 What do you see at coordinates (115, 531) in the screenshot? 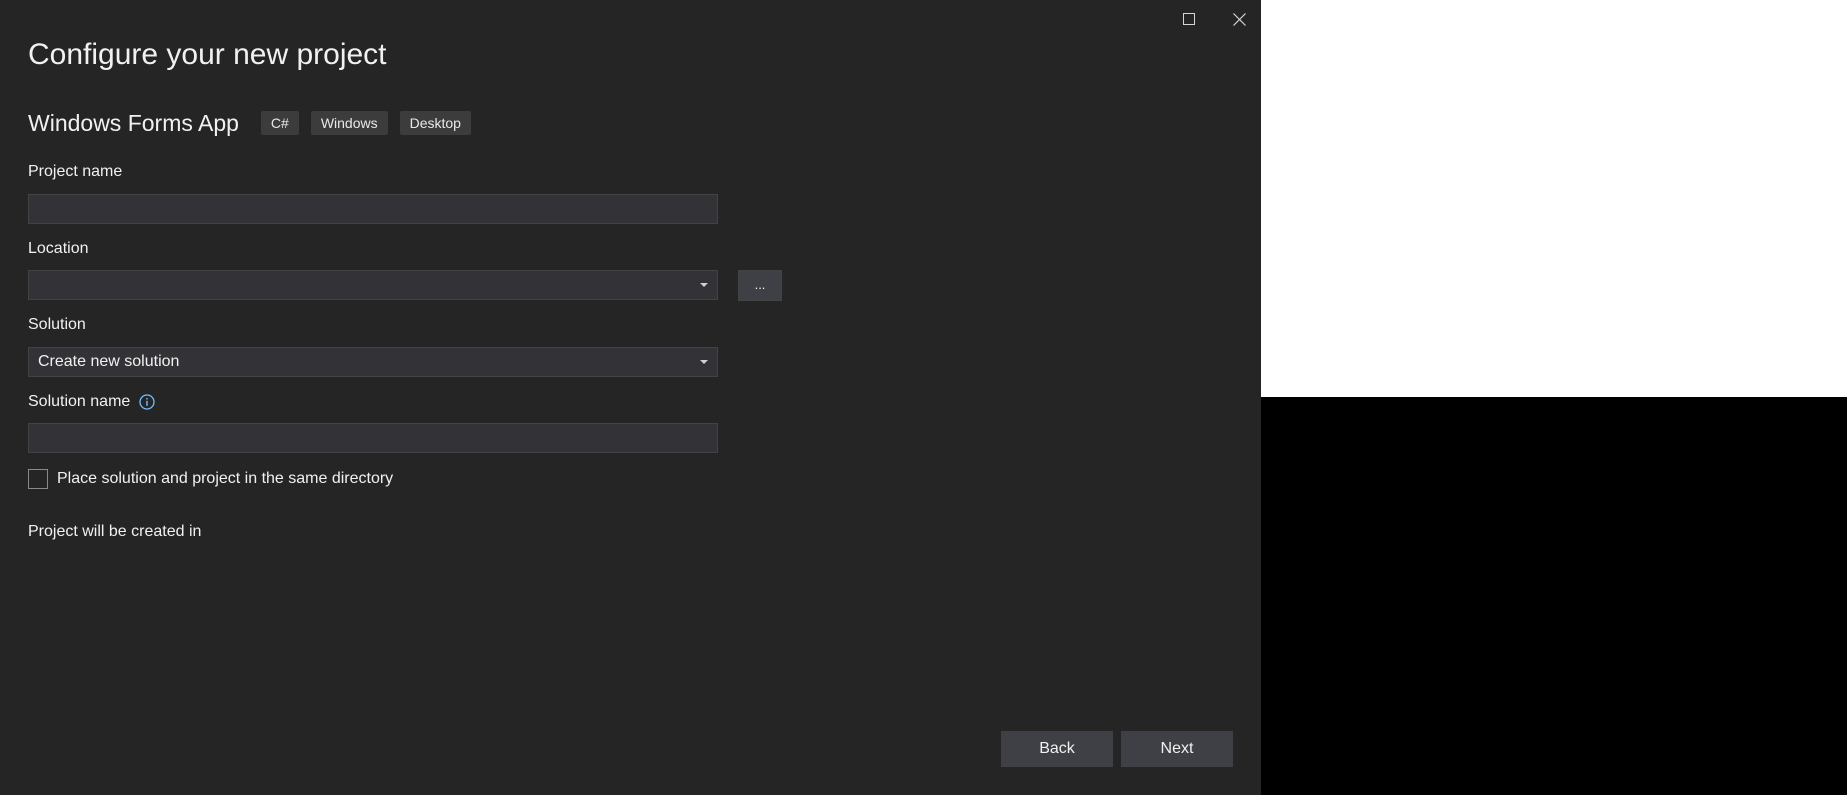
I see `project-location-summary: Project will be created in` at bounding box center [115, 531].